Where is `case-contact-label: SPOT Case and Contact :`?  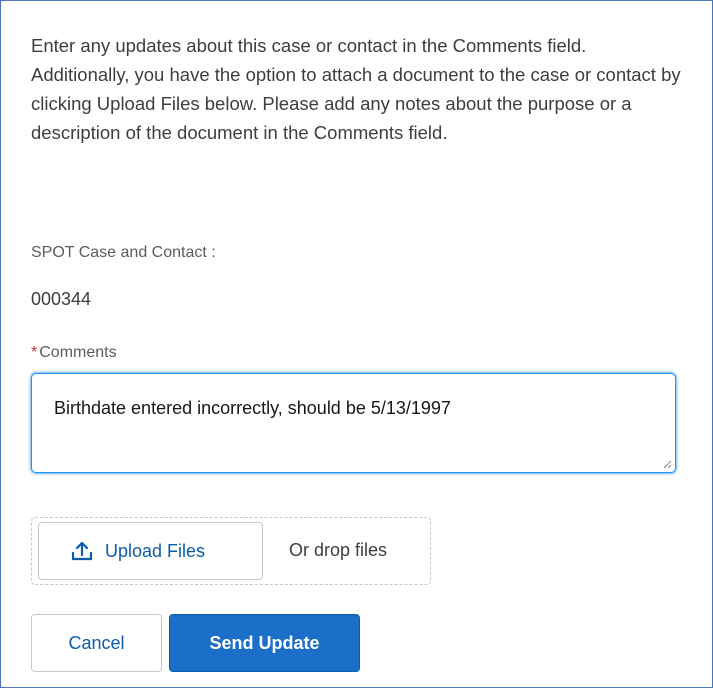
case-contact-label: SPOT Case and Contact : is located at coordinates (123, 252).